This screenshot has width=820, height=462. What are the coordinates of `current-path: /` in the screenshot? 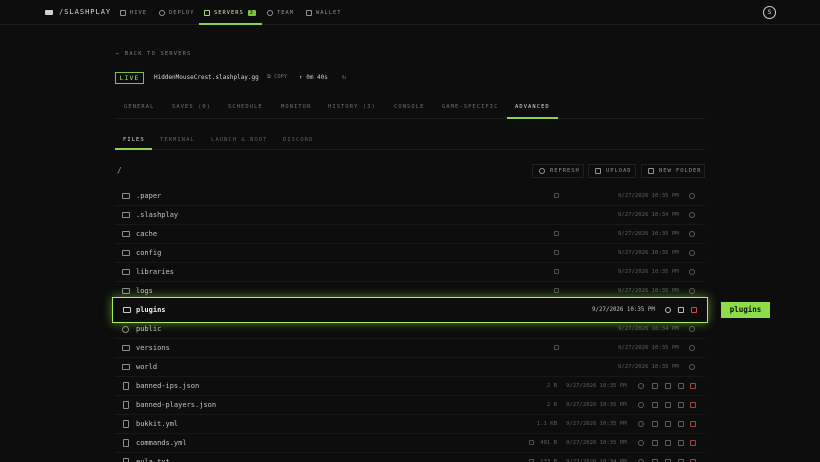 It's located at (119, 170).